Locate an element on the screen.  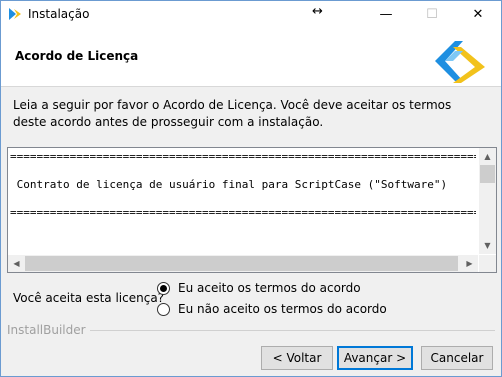
decline-radio-option: Eu não aceito os termos do acordo is located at coordinates (272, 309).